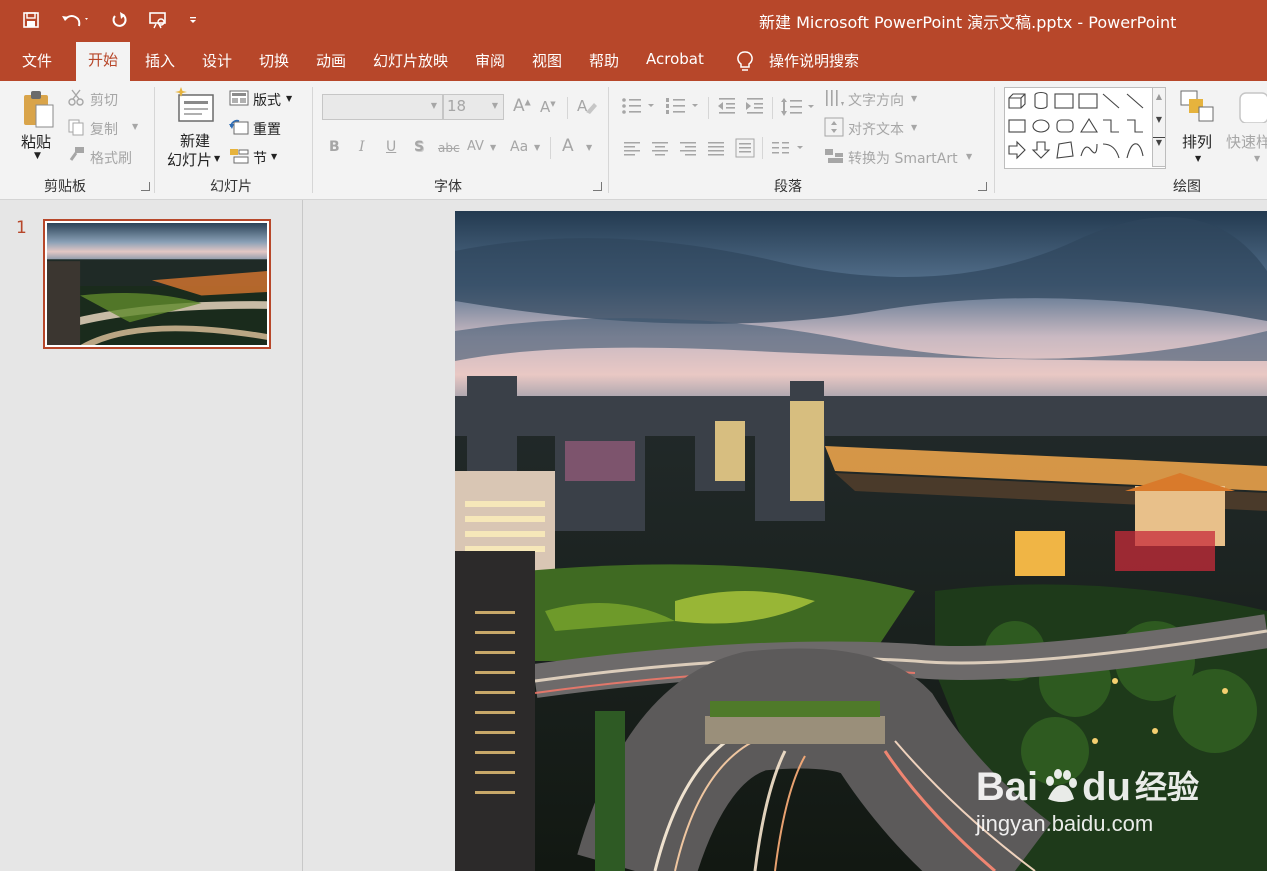 The height and width of the screenshot is (871, 1267). I want to click on strikethrough-button: abc, so click(449, 148).